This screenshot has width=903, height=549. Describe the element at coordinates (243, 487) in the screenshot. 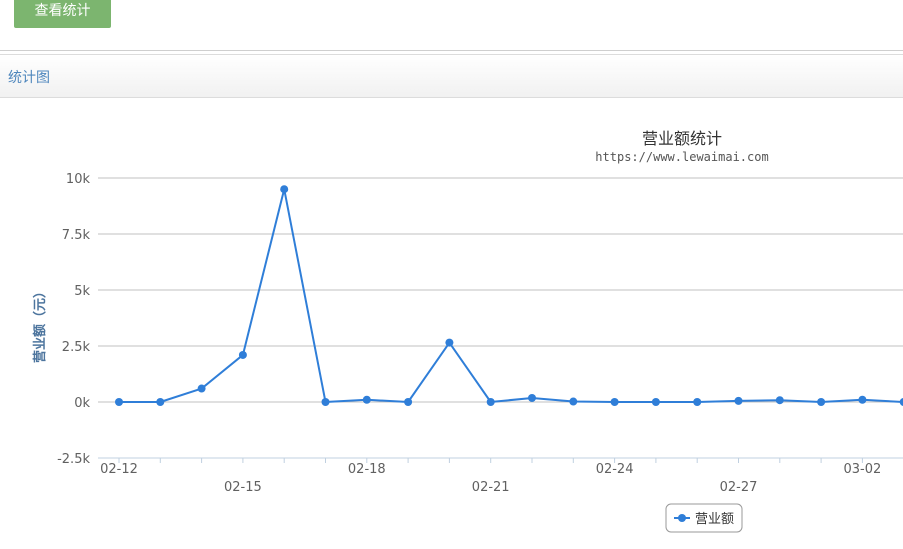

I see `x-tick-label: 02-15` at that location.